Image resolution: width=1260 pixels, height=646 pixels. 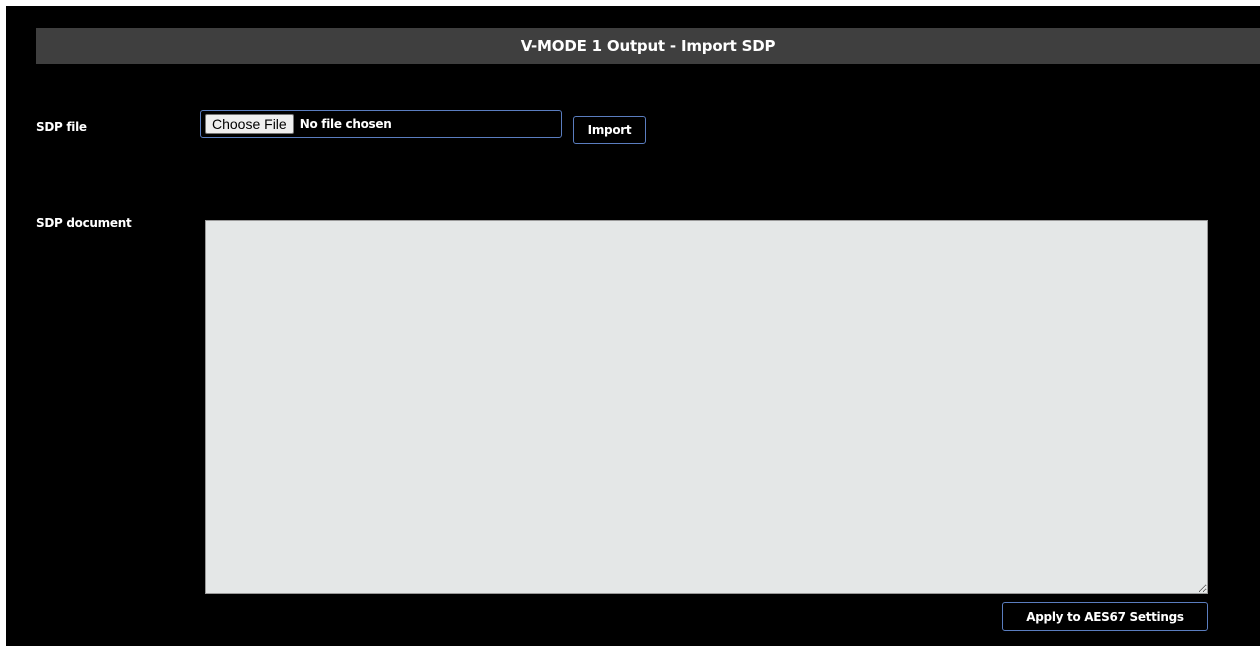 I want to click on sdp-file-label: SDP file, so click(x=61, y=127).